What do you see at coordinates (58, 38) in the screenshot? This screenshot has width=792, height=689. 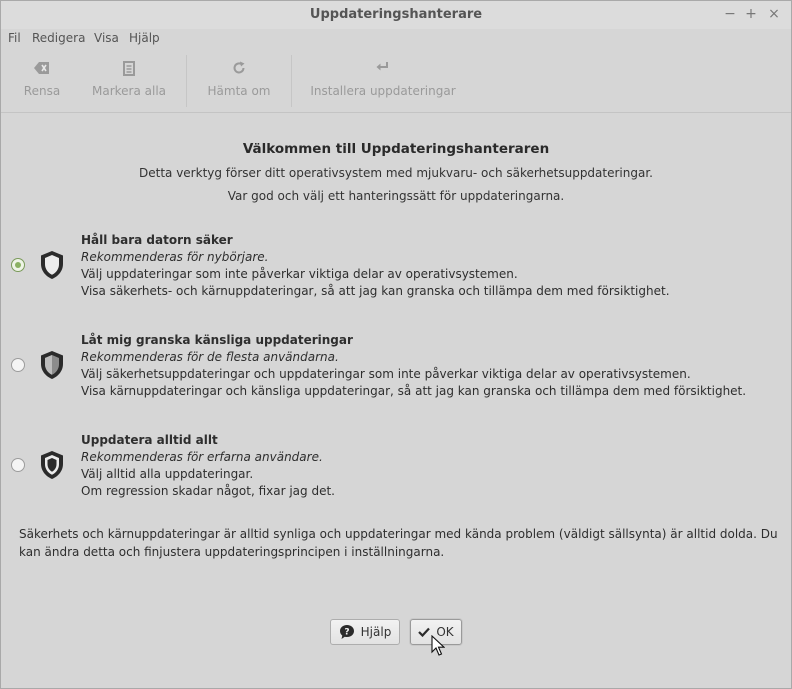 I see `menu-edit: Redigera` at bounding box center [58, 38].